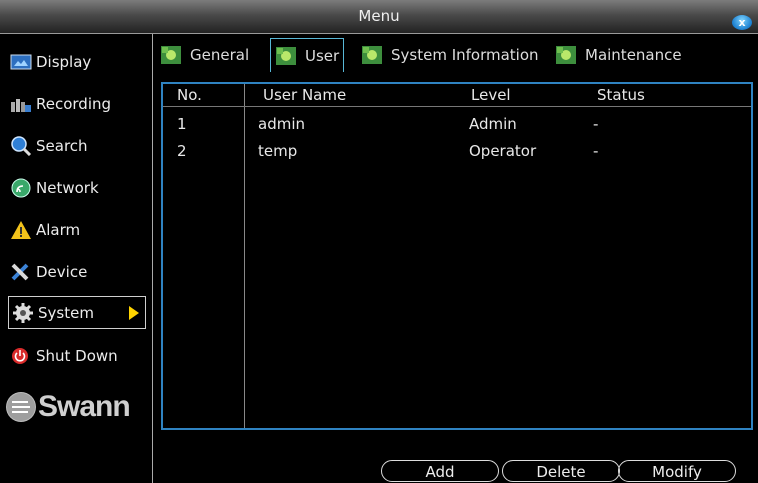 The width and height of the screenshot is (758, 483). I want to click on tab-maintenance: Maintenance, so click(618, 55).